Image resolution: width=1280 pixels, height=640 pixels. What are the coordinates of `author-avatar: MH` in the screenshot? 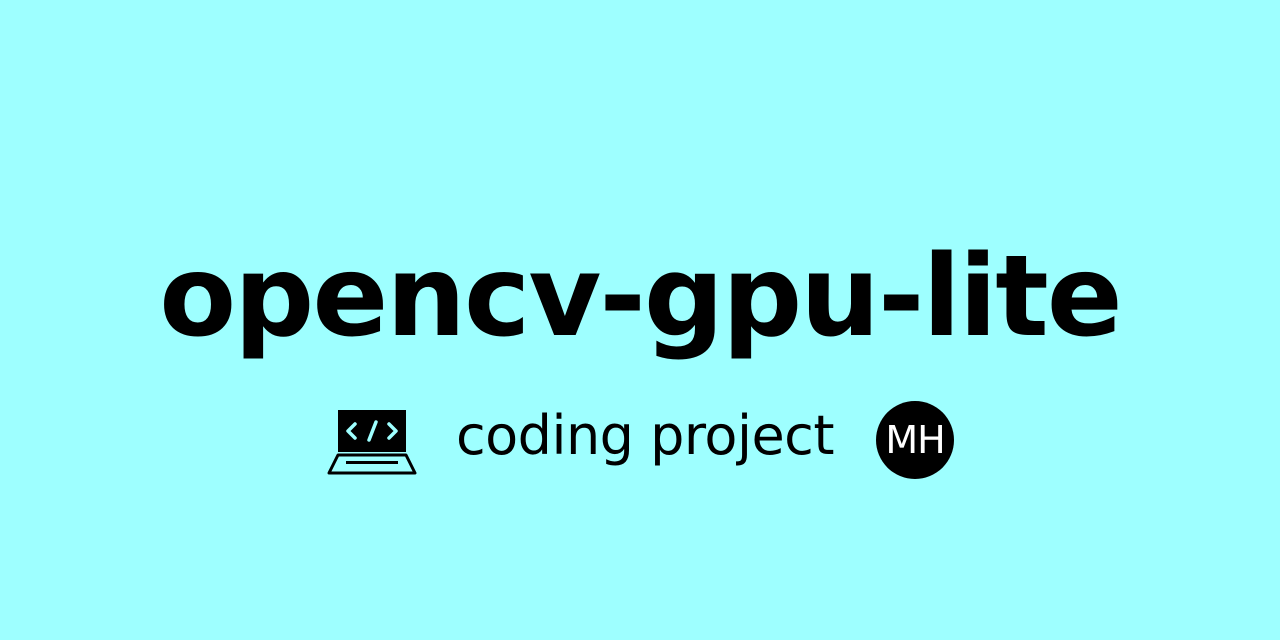 It's located at (915, 440).